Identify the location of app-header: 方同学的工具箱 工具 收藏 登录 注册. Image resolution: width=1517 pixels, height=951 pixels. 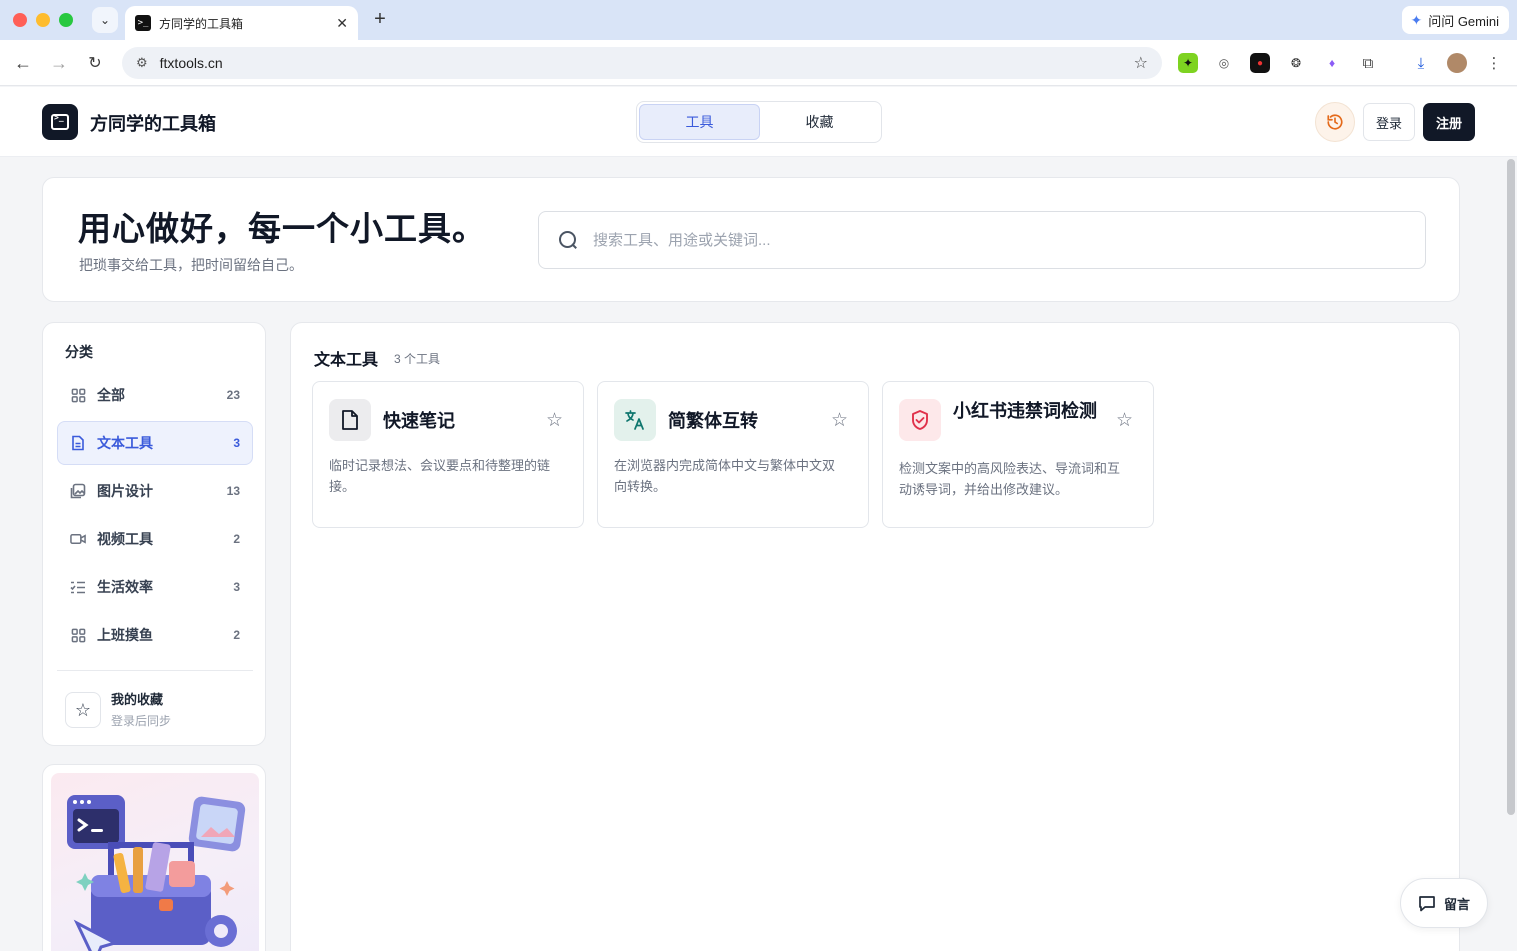
(758, 122).